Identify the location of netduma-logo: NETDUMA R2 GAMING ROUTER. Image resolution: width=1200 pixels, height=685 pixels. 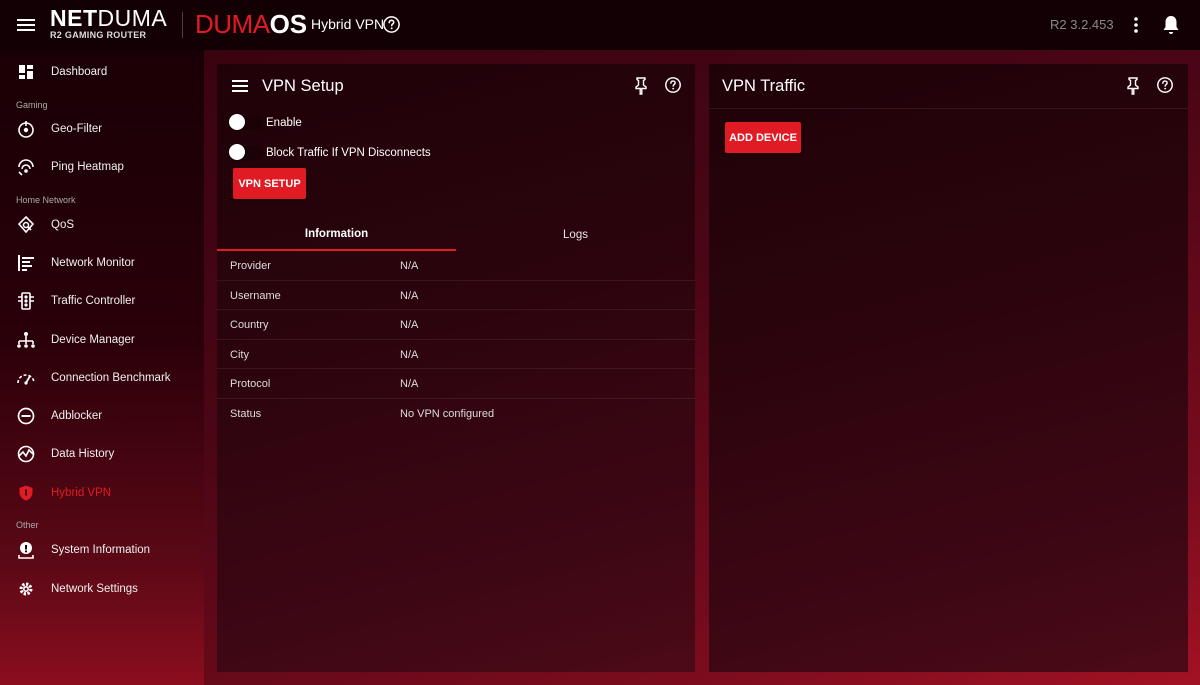
(109, 23).